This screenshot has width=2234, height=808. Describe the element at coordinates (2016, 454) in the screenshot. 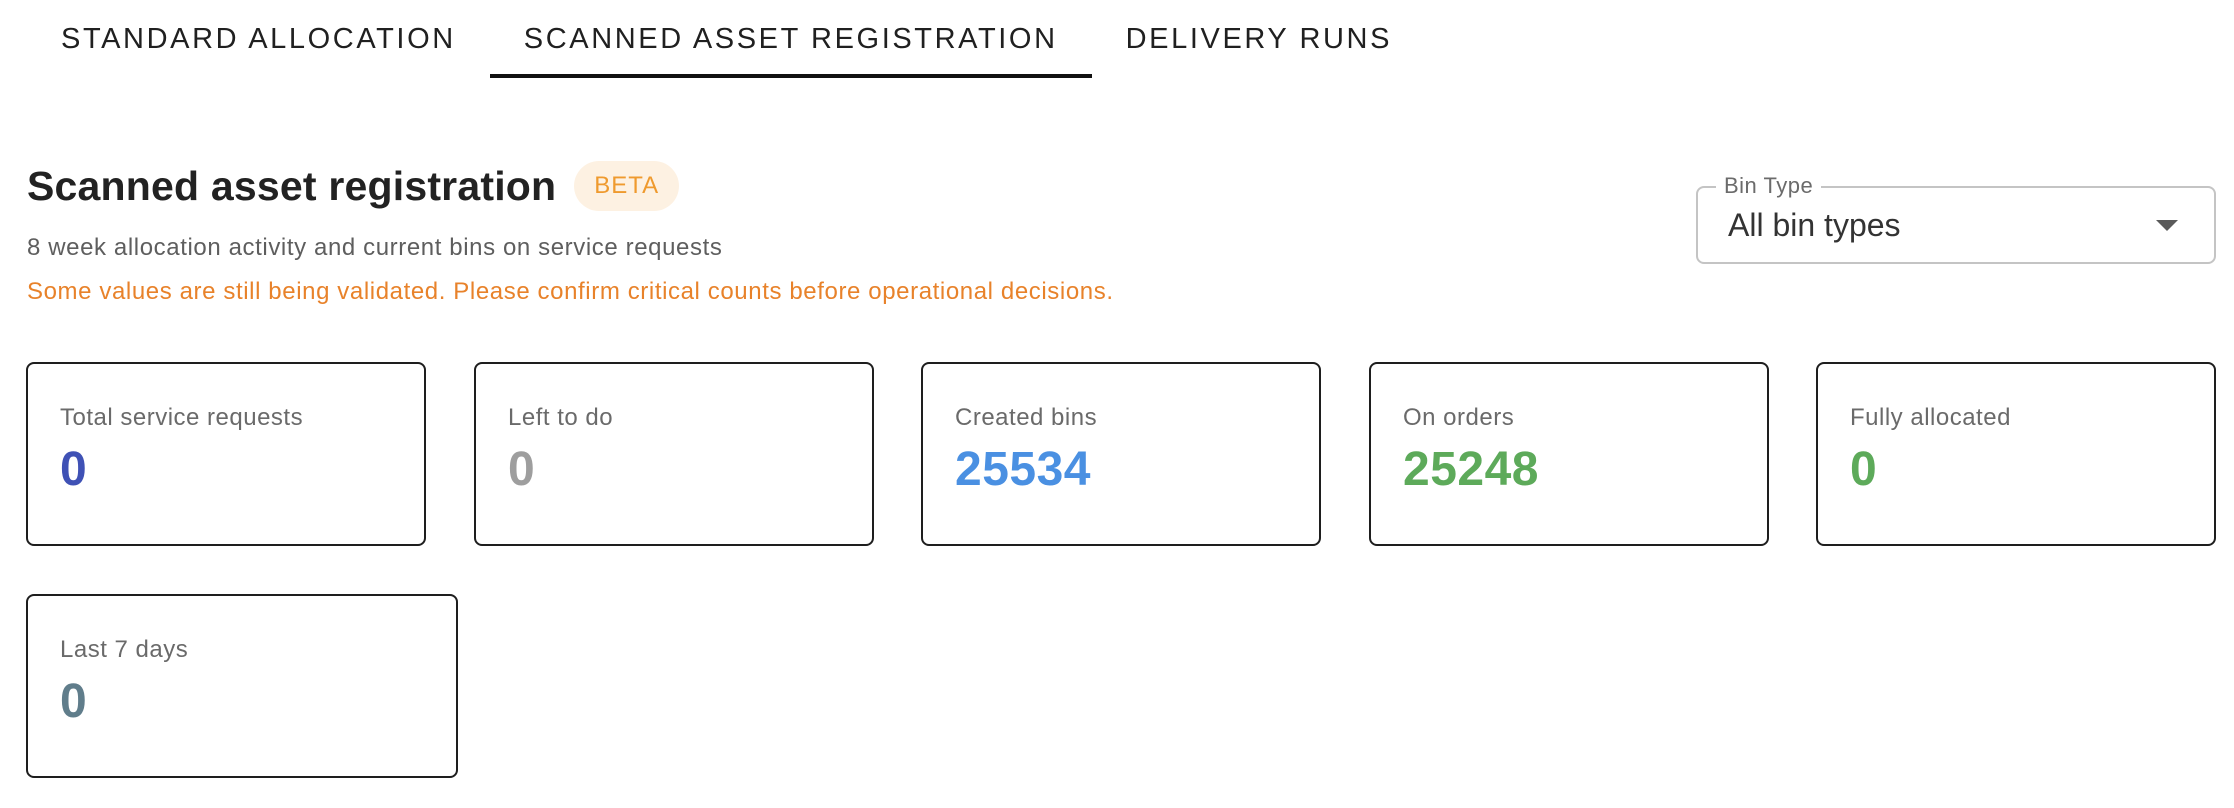

I see `stat-card-fully-allocated: Fully allocated 0` at that location.